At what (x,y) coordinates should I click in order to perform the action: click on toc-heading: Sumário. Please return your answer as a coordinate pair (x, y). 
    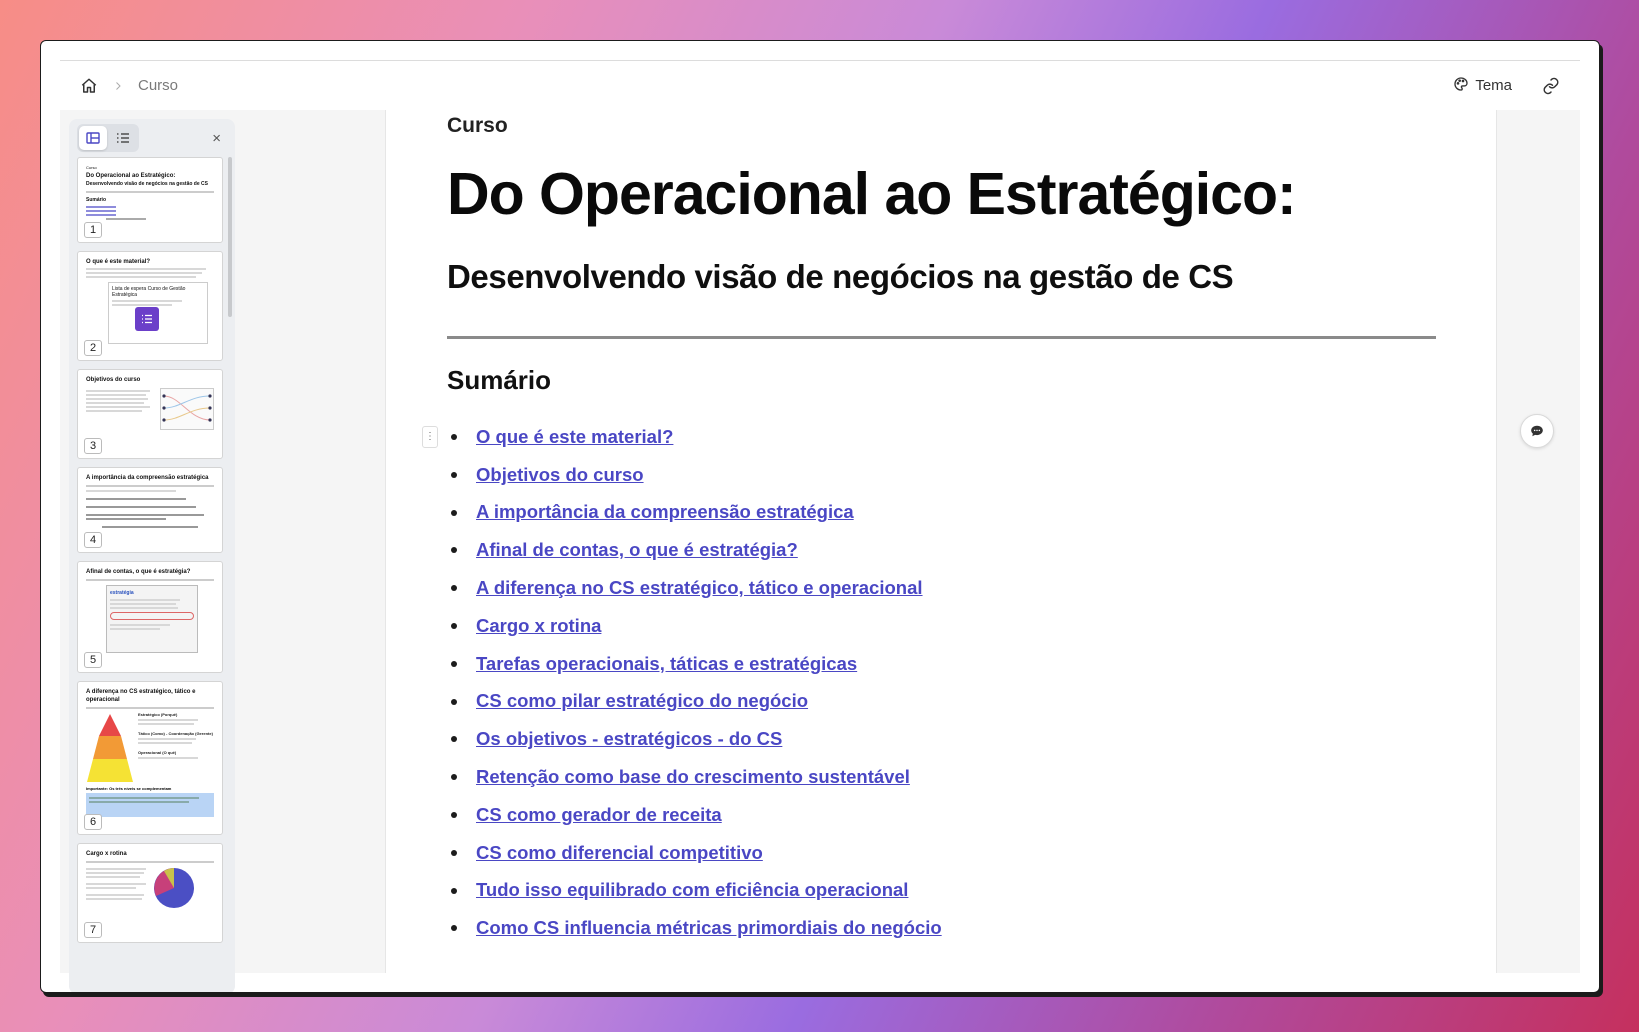
    Looking at the image, I should click on (499, 380).